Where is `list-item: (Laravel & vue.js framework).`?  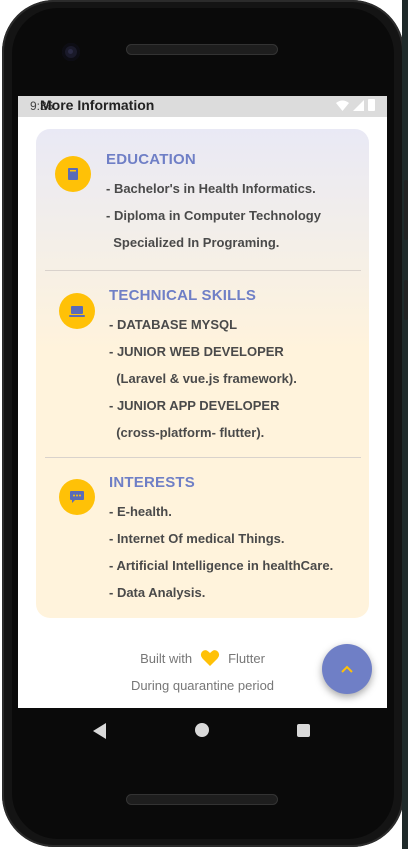 list-item: (Laravel & vue.js framework). is located at coordinates (203, 378).